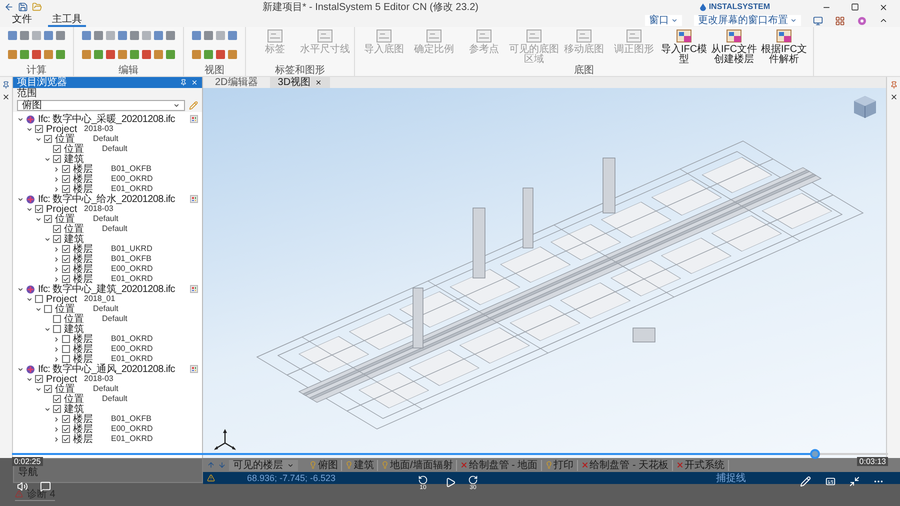 This screenshot has height=506, width=900. Describe the element at coordinates (99, 379) in the screenshot. I see `tree-value: 2018-03` at that location.